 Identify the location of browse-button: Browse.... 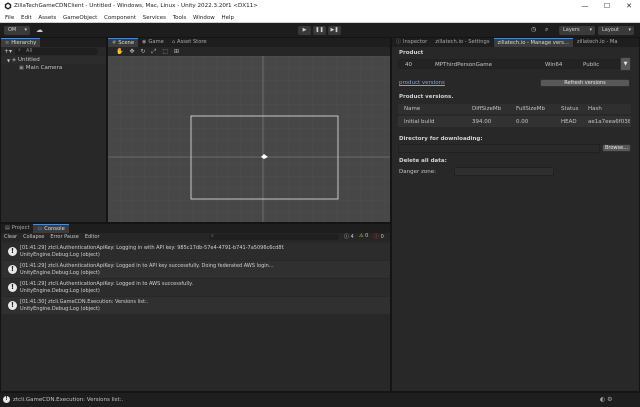
(616, 148).